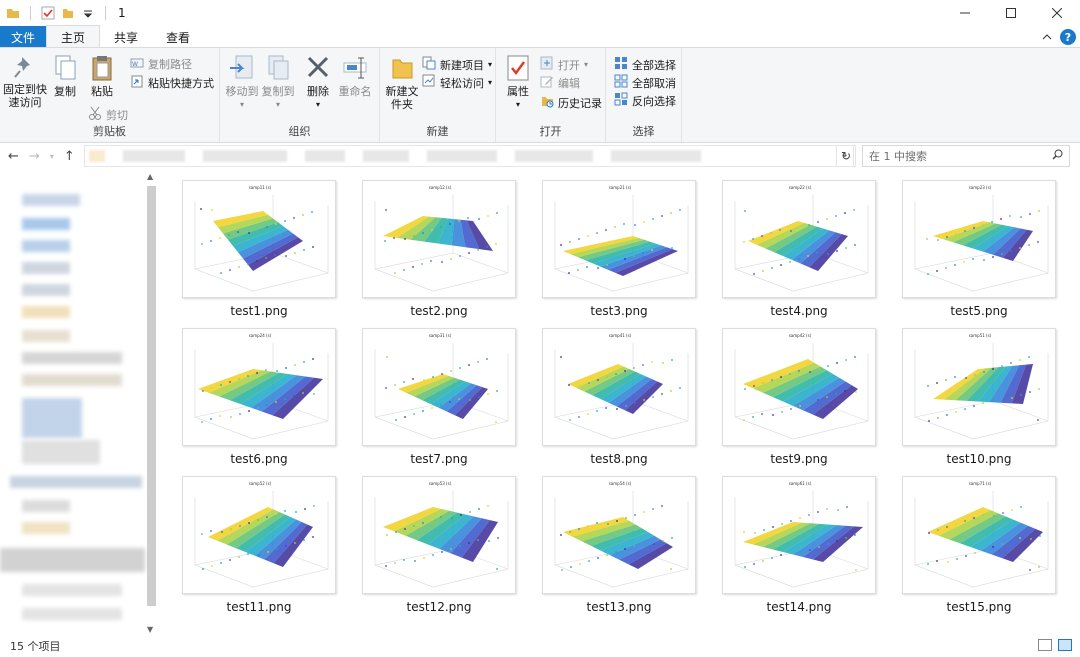  I want to click on collapse-ribbon-chevron-icon, so click(1047, 37).